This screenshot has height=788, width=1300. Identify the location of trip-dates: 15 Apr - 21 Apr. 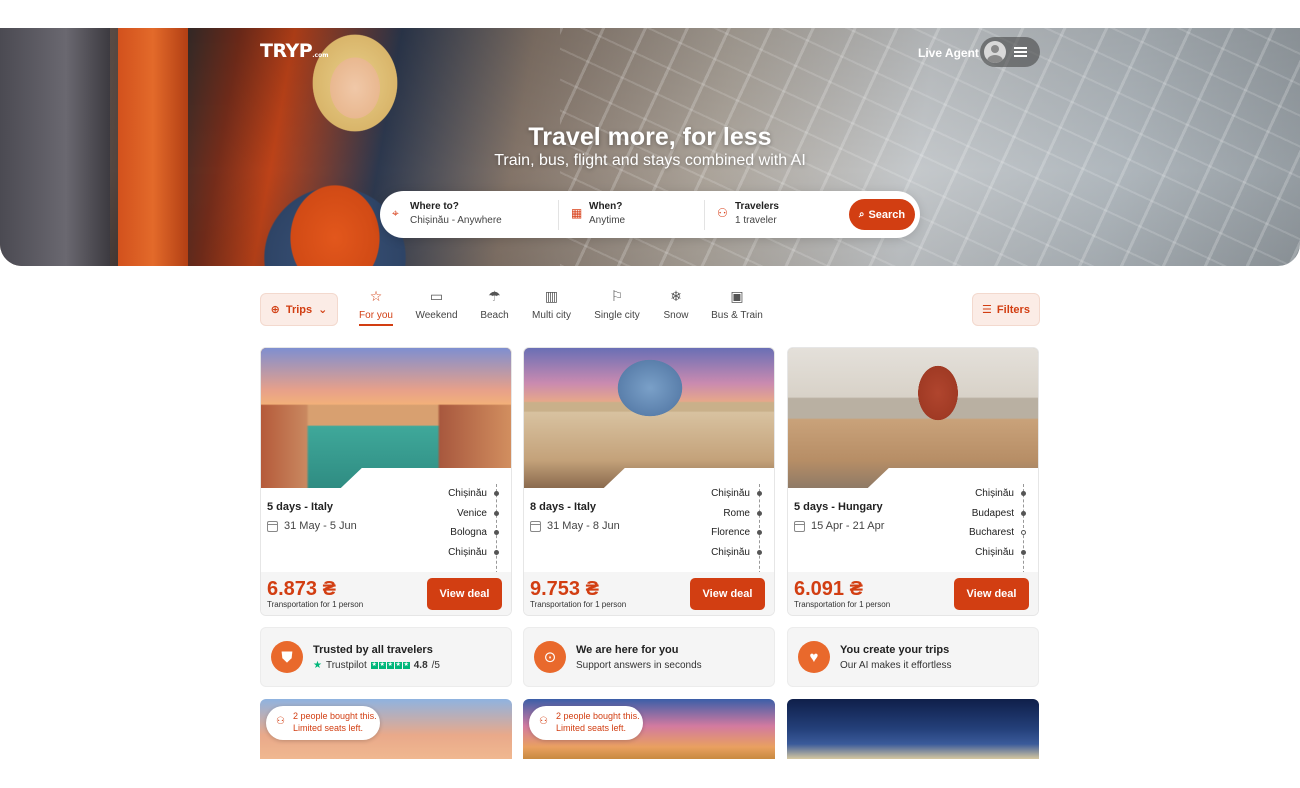
(839, 526).